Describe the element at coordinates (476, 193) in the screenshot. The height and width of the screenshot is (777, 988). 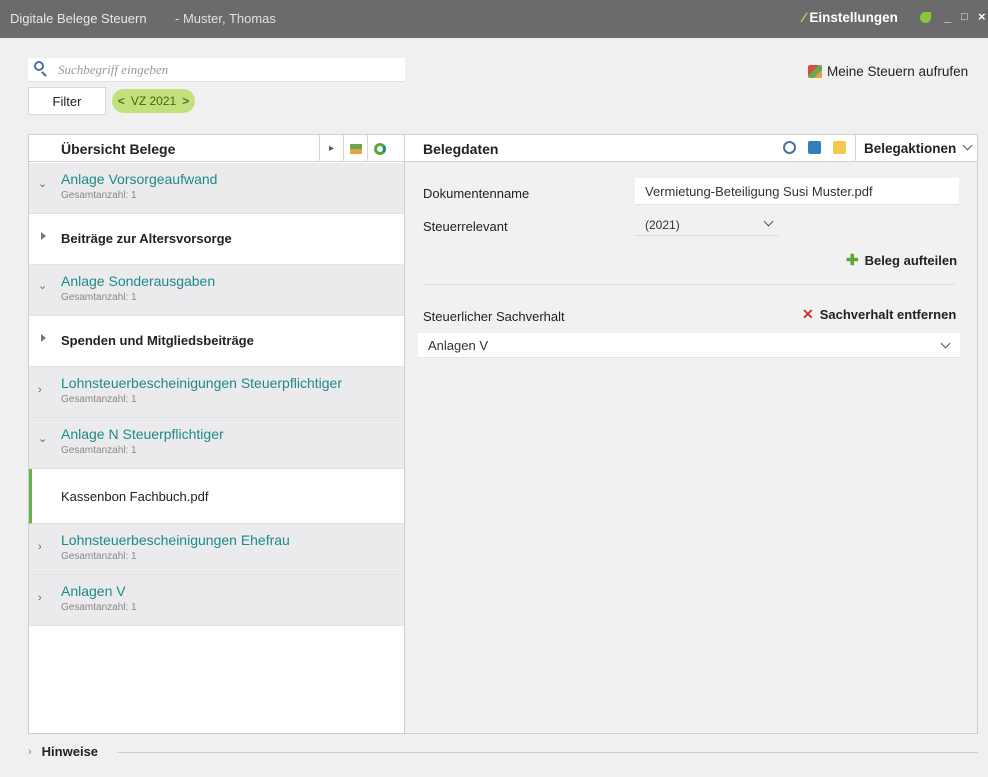
I see `doc-name-label: Dokumentenname` at that location.